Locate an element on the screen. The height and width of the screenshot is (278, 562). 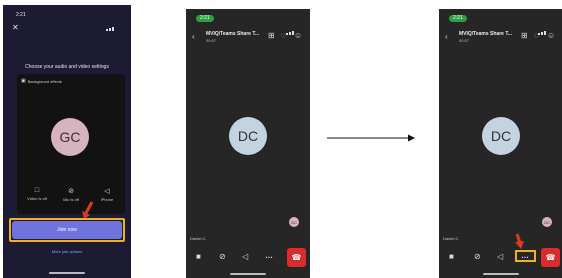
settings-heading: Choose your audio and video settings is located at coordinates (67, 67).